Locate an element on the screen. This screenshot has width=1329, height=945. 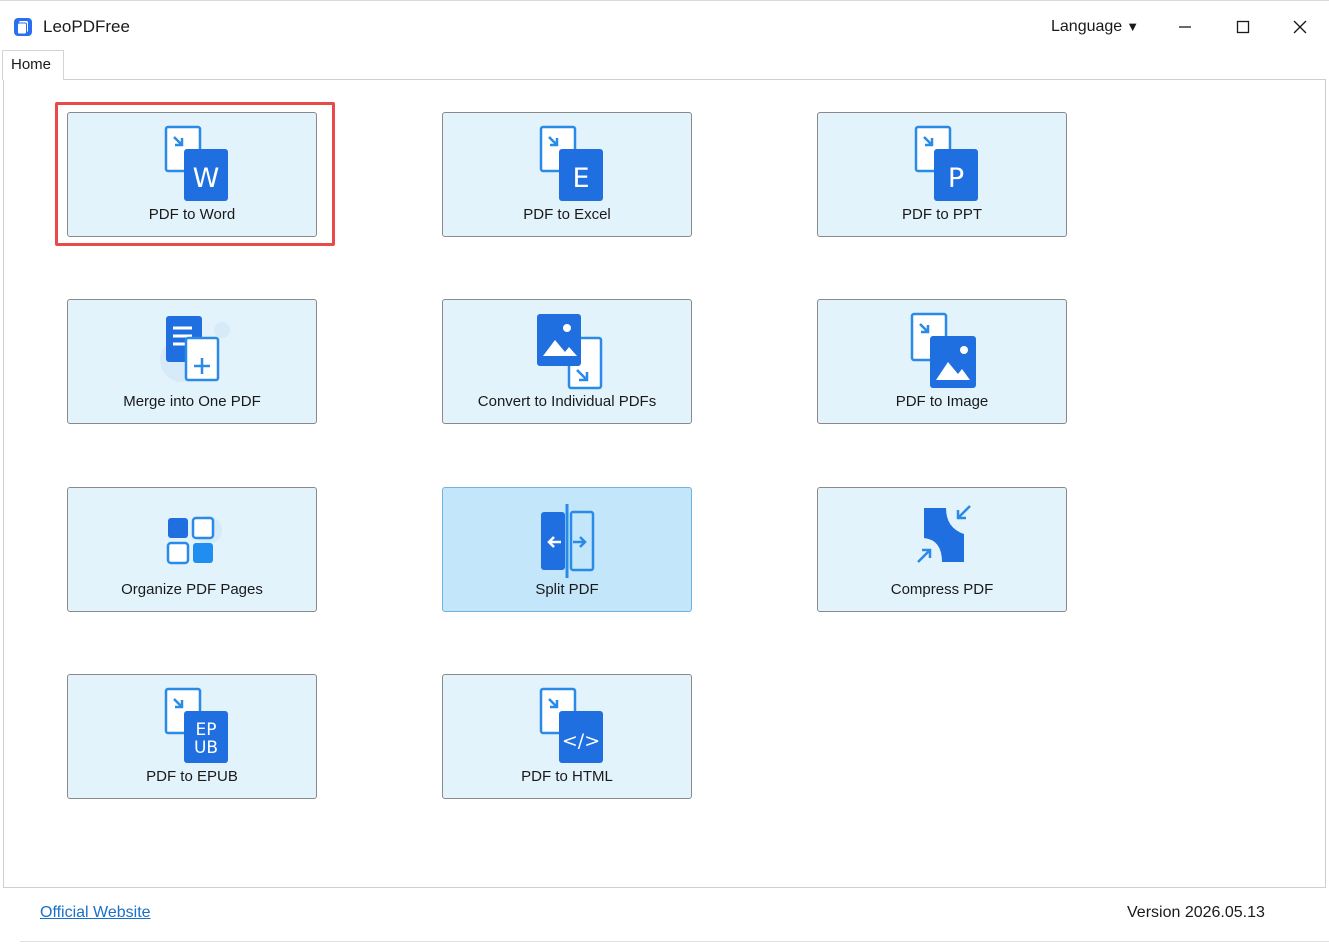
pdf-to-word-icon: W is located at coordinates (196, 163).